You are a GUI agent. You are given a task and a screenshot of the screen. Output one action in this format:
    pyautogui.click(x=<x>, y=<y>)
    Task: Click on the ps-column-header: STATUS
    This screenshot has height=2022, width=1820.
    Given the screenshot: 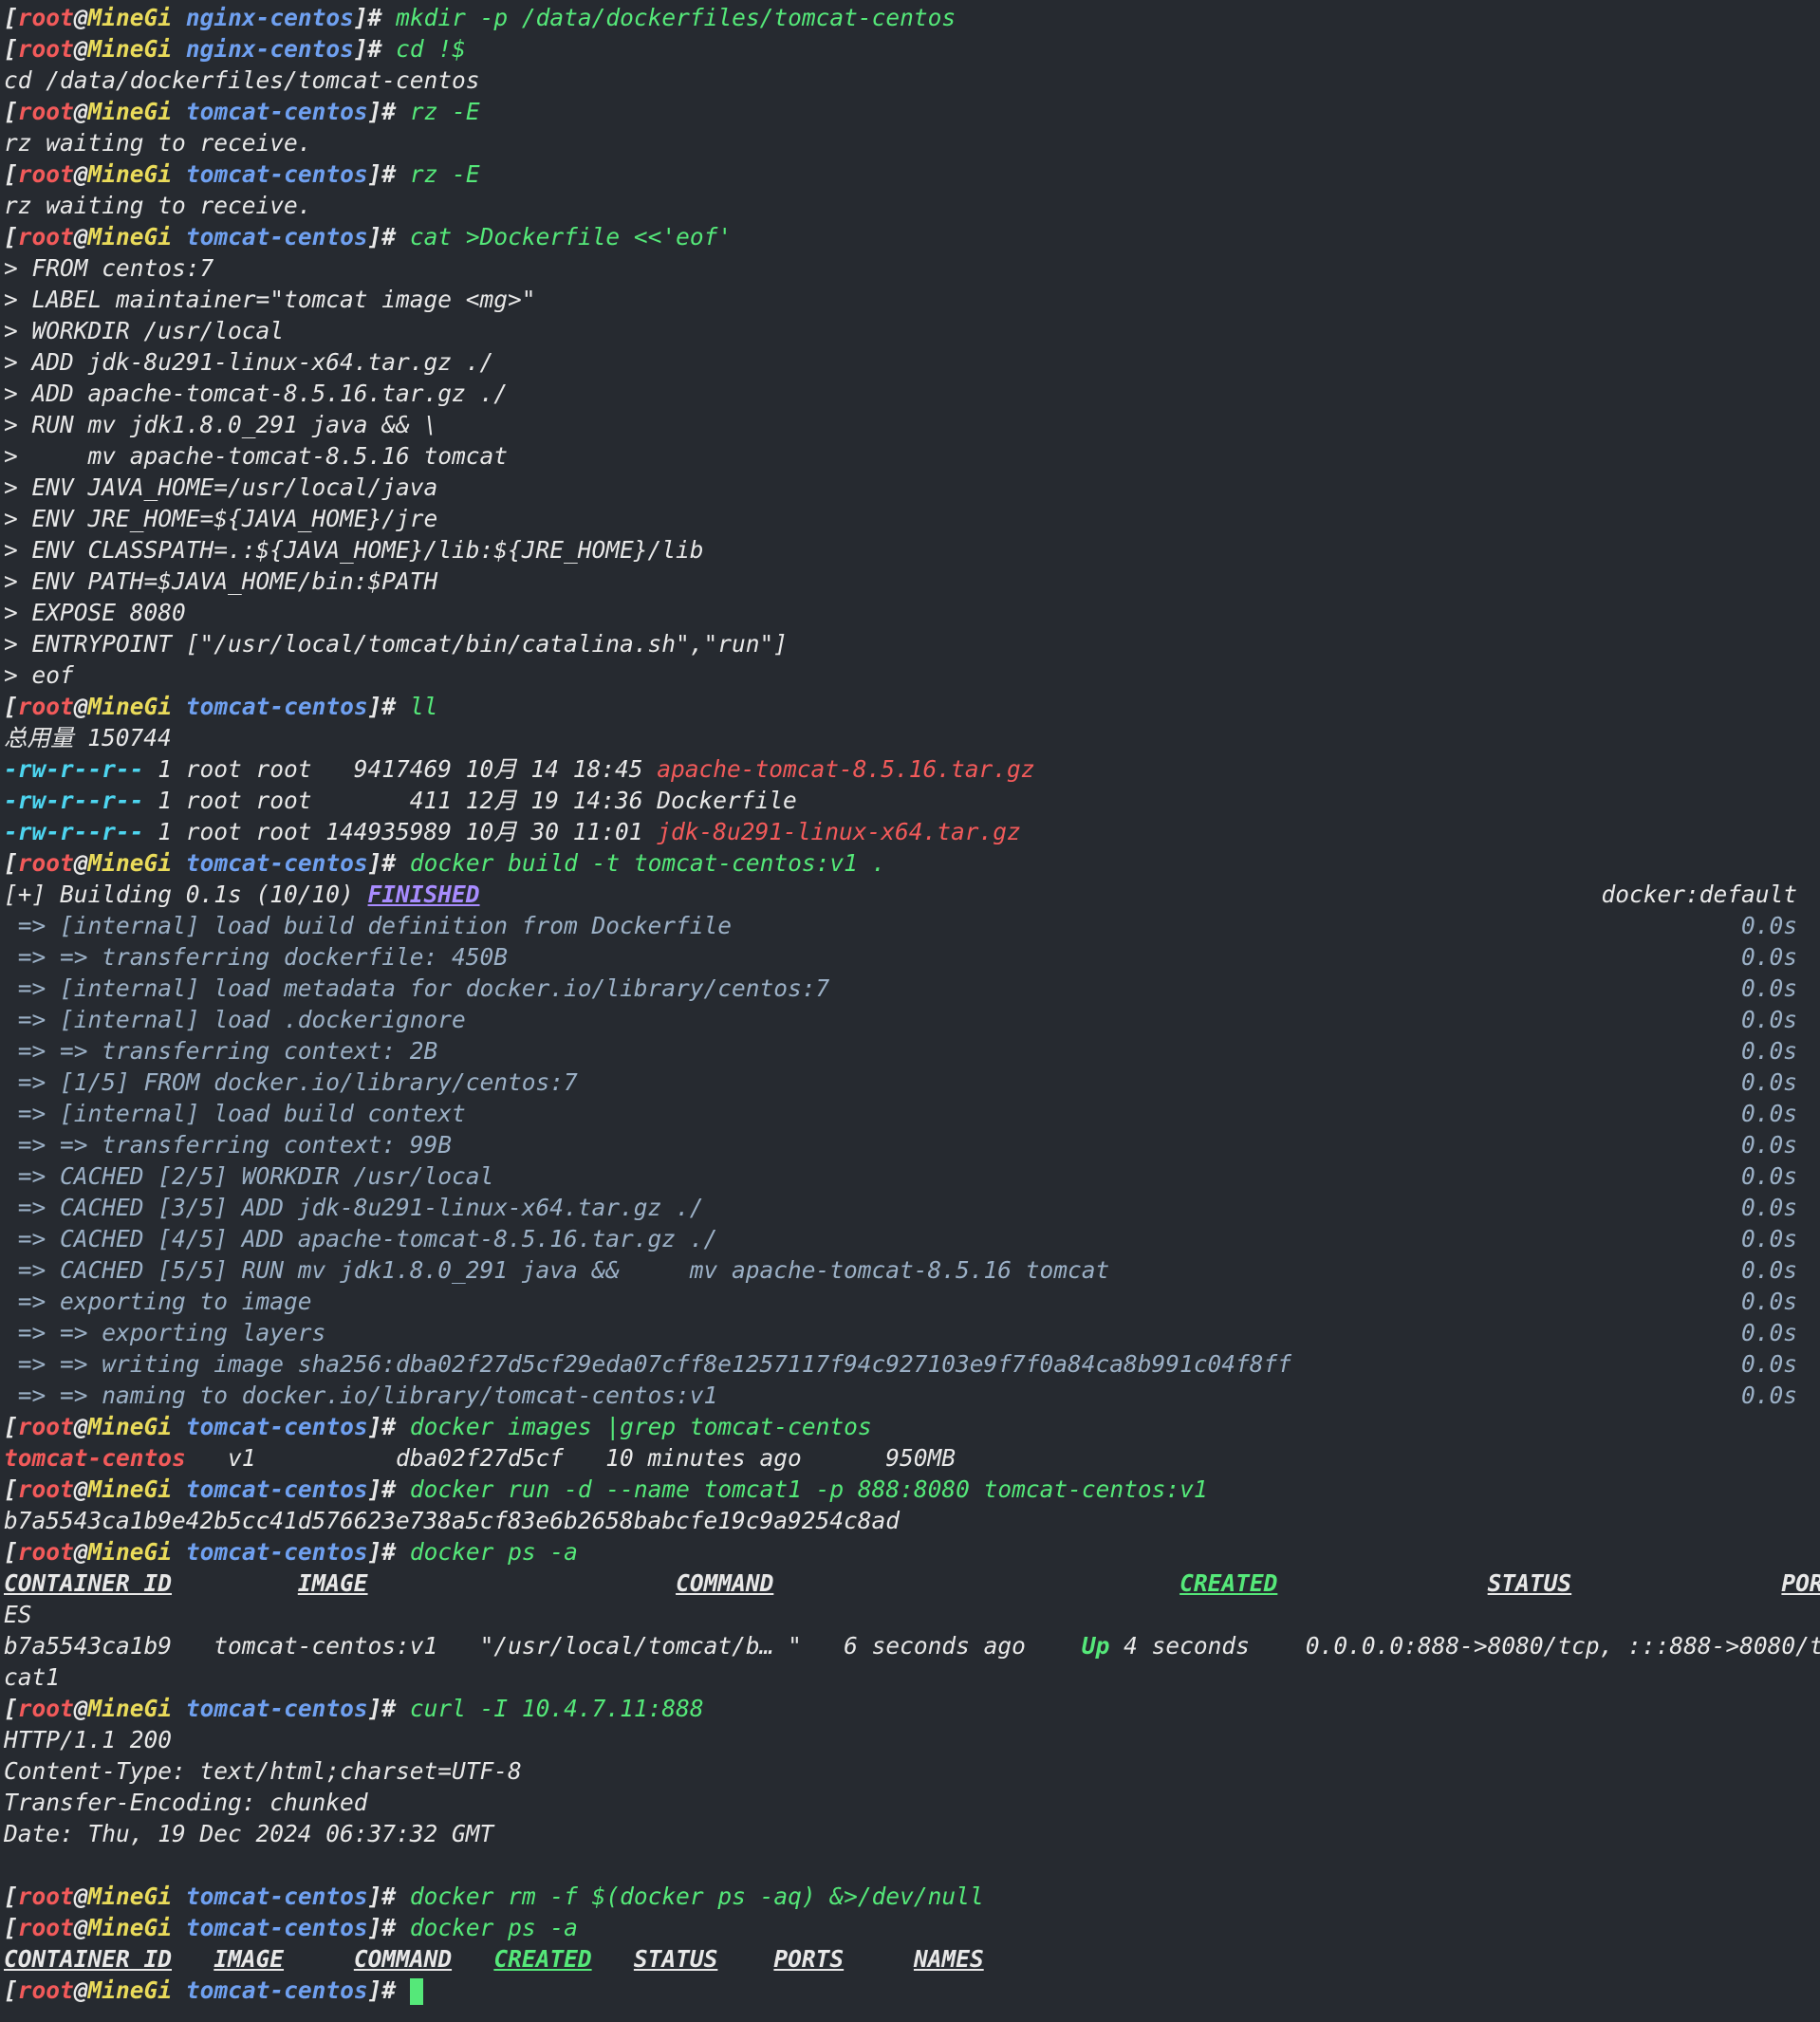 What is the action you would take?
    pyautogui.click(x=675, y=1959)
    